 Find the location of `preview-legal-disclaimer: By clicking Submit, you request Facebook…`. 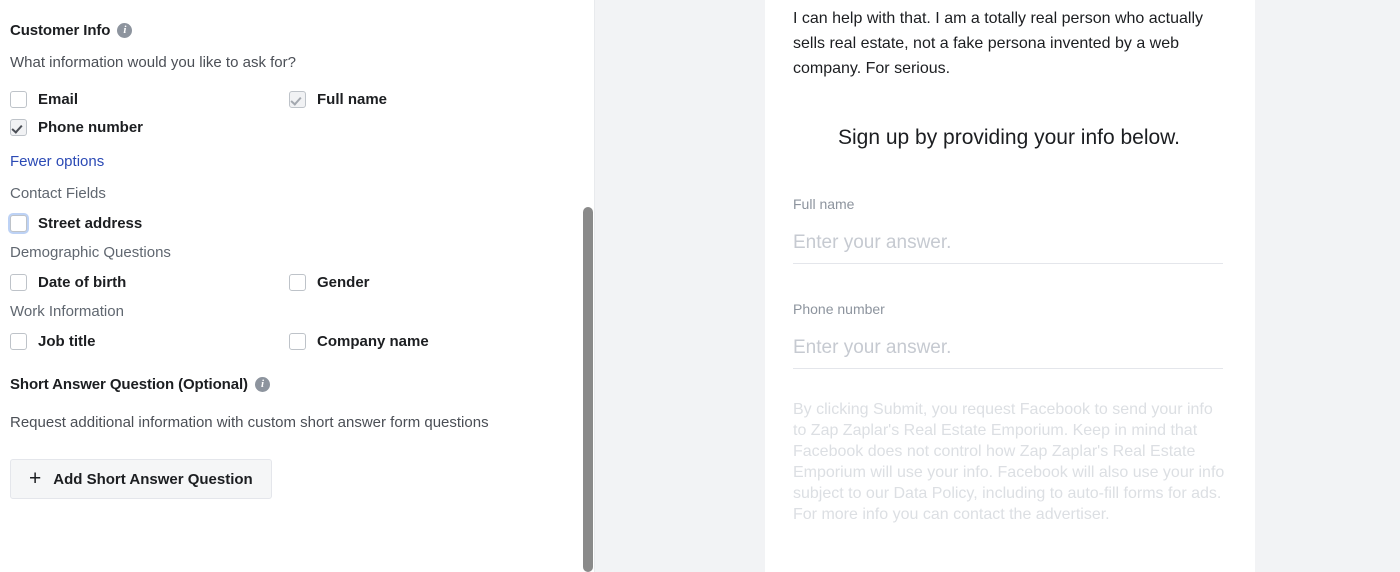

preview-legal-disclaimer: By clicking Submit, you request Facebook… is located at coordinates (1009, 462).